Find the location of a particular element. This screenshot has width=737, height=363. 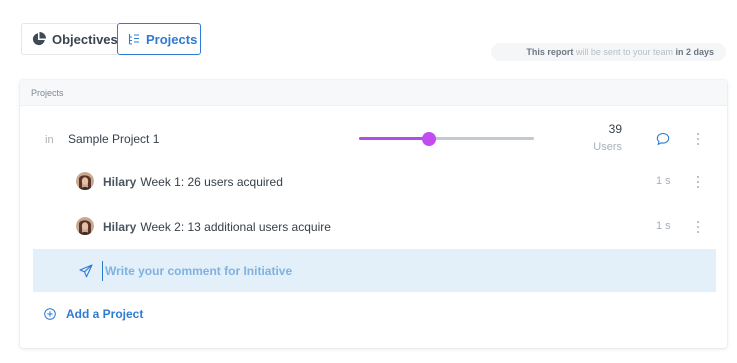

project-name: Sample Project 1 is located at coordinates (113, 139).